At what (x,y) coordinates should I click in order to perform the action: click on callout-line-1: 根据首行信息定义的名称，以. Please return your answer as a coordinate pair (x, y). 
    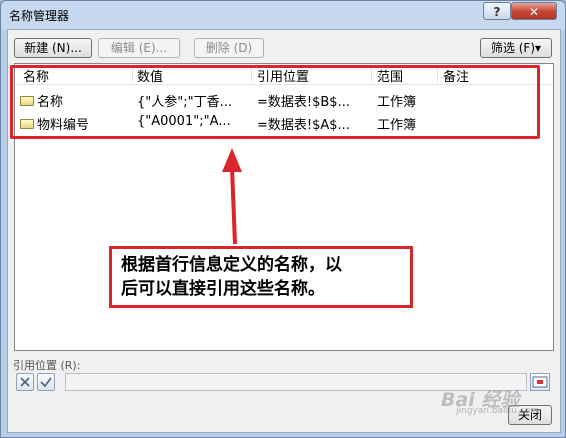
    Looking at the image, I should click on (231, 265).